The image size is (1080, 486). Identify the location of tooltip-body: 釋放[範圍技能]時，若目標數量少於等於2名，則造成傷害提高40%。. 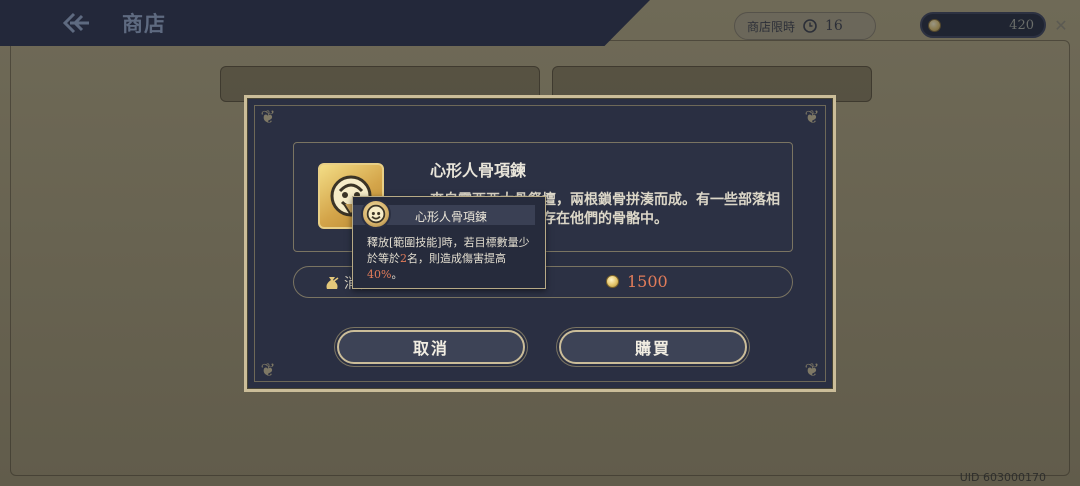
(453, 259).